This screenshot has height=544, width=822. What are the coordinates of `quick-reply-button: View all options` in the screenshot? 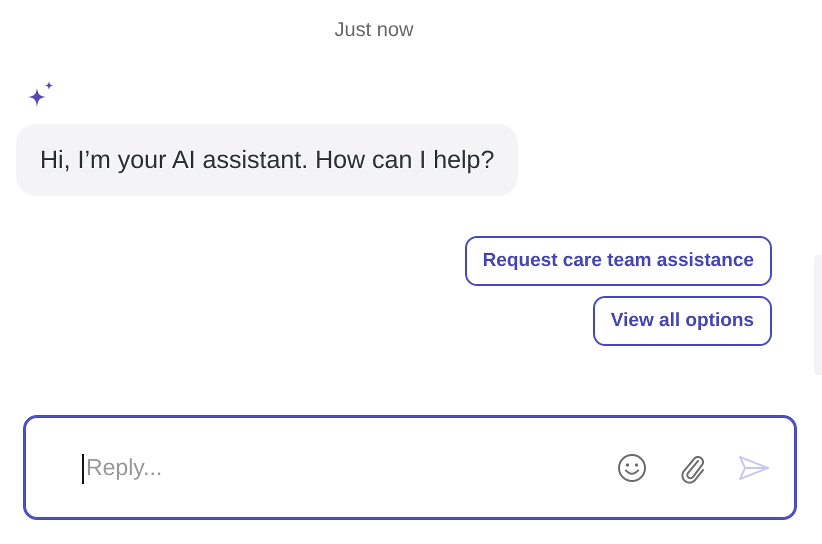 It's located at (682, 321).